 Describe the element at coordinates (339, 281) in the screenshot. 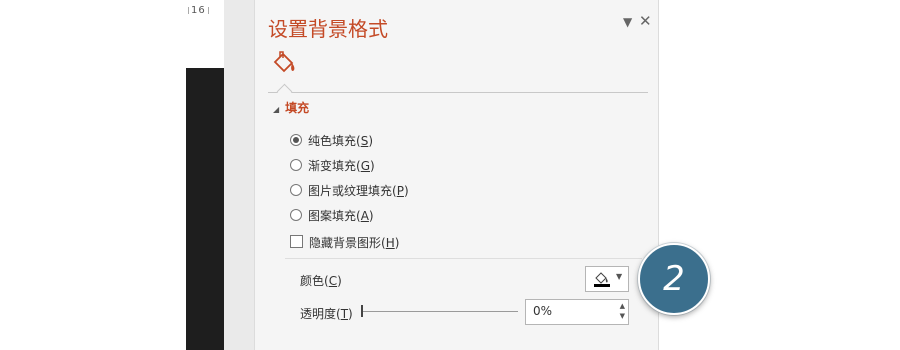

I see `color-label-end: )` at that location.